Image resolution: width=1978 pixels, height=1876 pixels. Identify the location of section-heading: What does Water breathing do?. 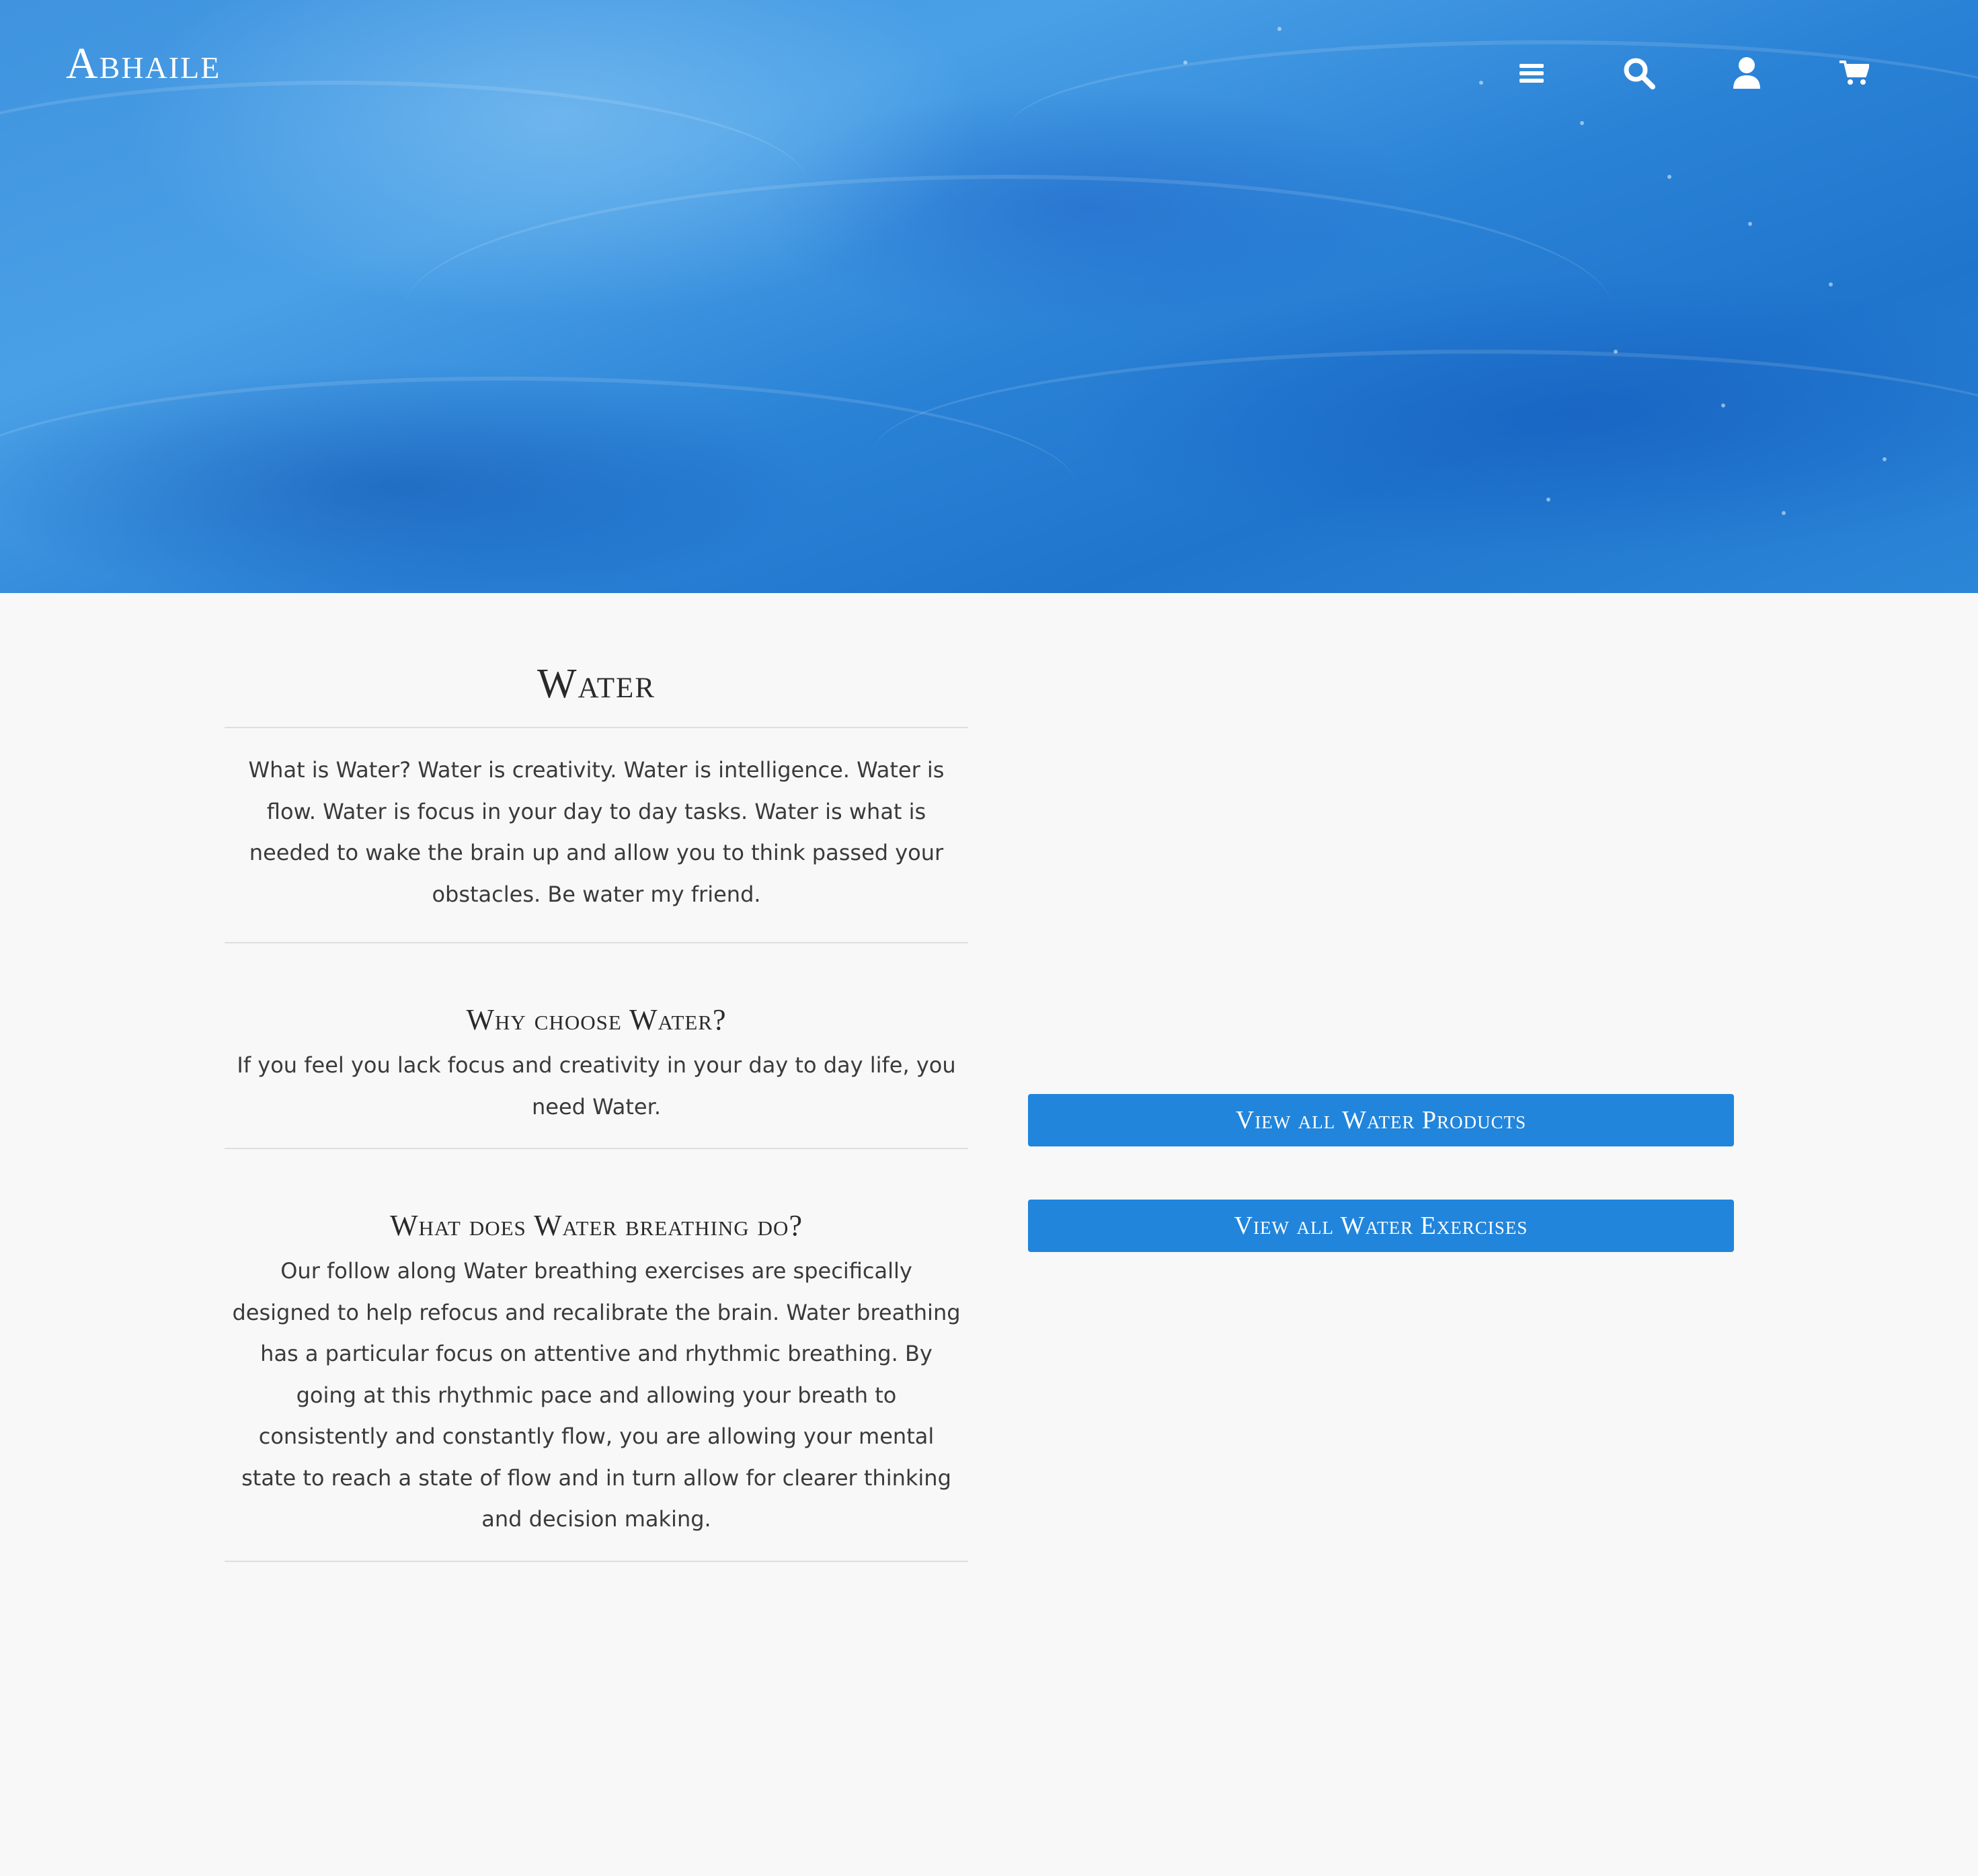
(596, 1225).